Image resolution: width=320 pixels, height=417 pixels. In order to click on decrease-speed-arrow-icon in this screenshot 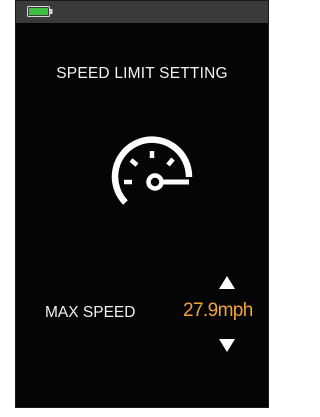, I will do `click(227, 345)`.